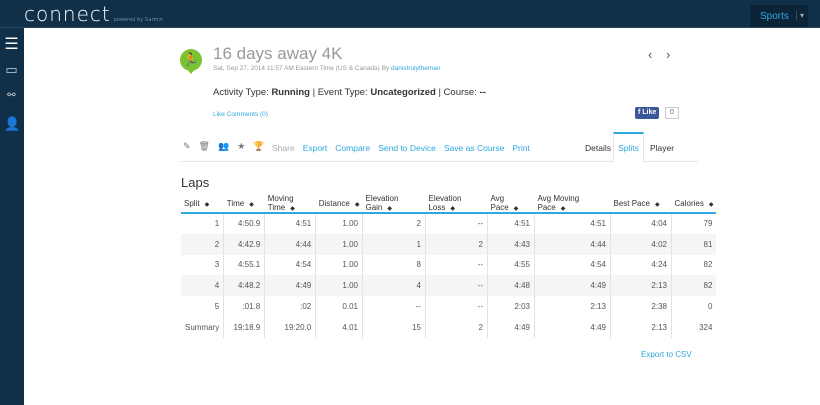 This screenshot has height=405, width=820. What do you see at coordinates (416, 68) in the screenshot?
I see `user-link: danistrulytheman` at bounding box center [416, 68].